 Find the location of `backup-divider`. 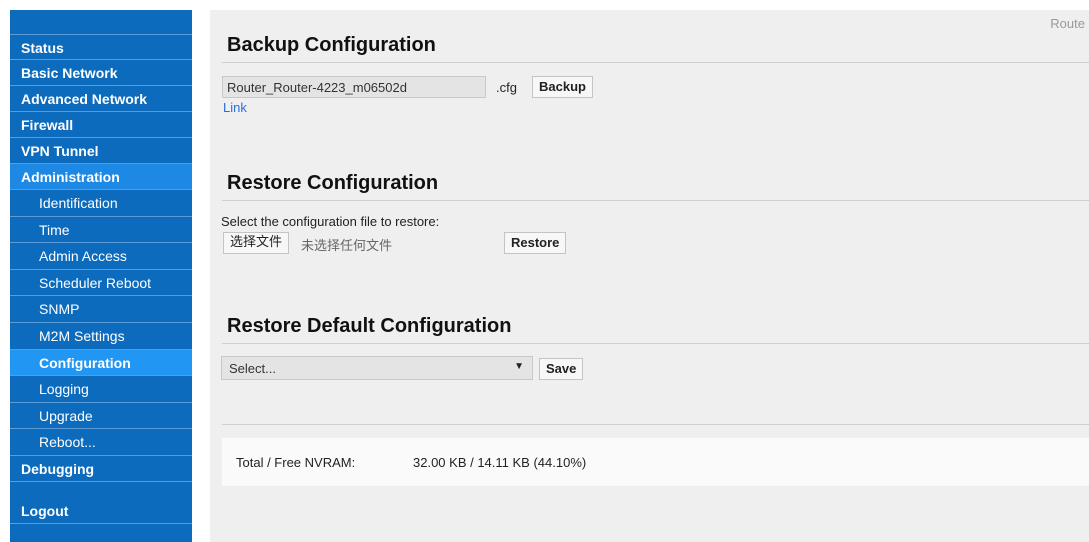

backup-divider is located at coordinates (655, 62).